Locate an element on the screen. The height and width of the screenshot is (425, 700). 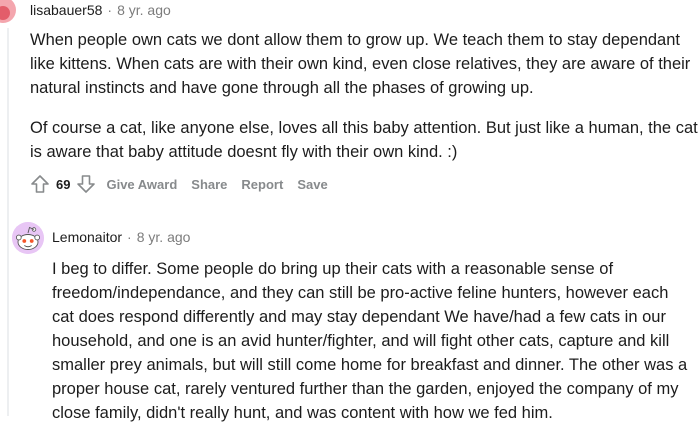
avatar-face is located at coordinates (5, 13).